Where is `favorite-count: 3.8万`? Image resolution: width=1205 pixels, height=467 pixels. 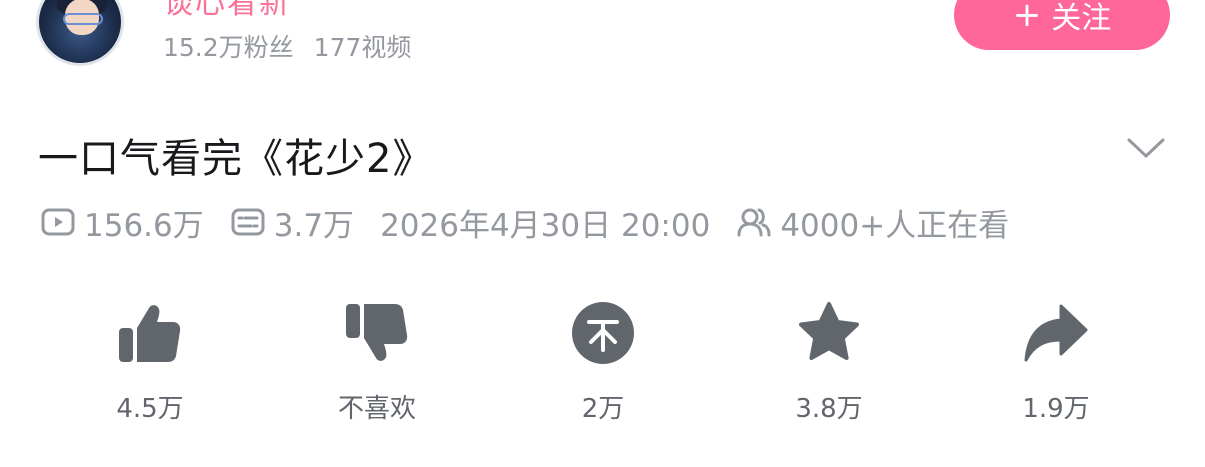
favorite-count: 3.8万 is located at coordinates (829, 409).